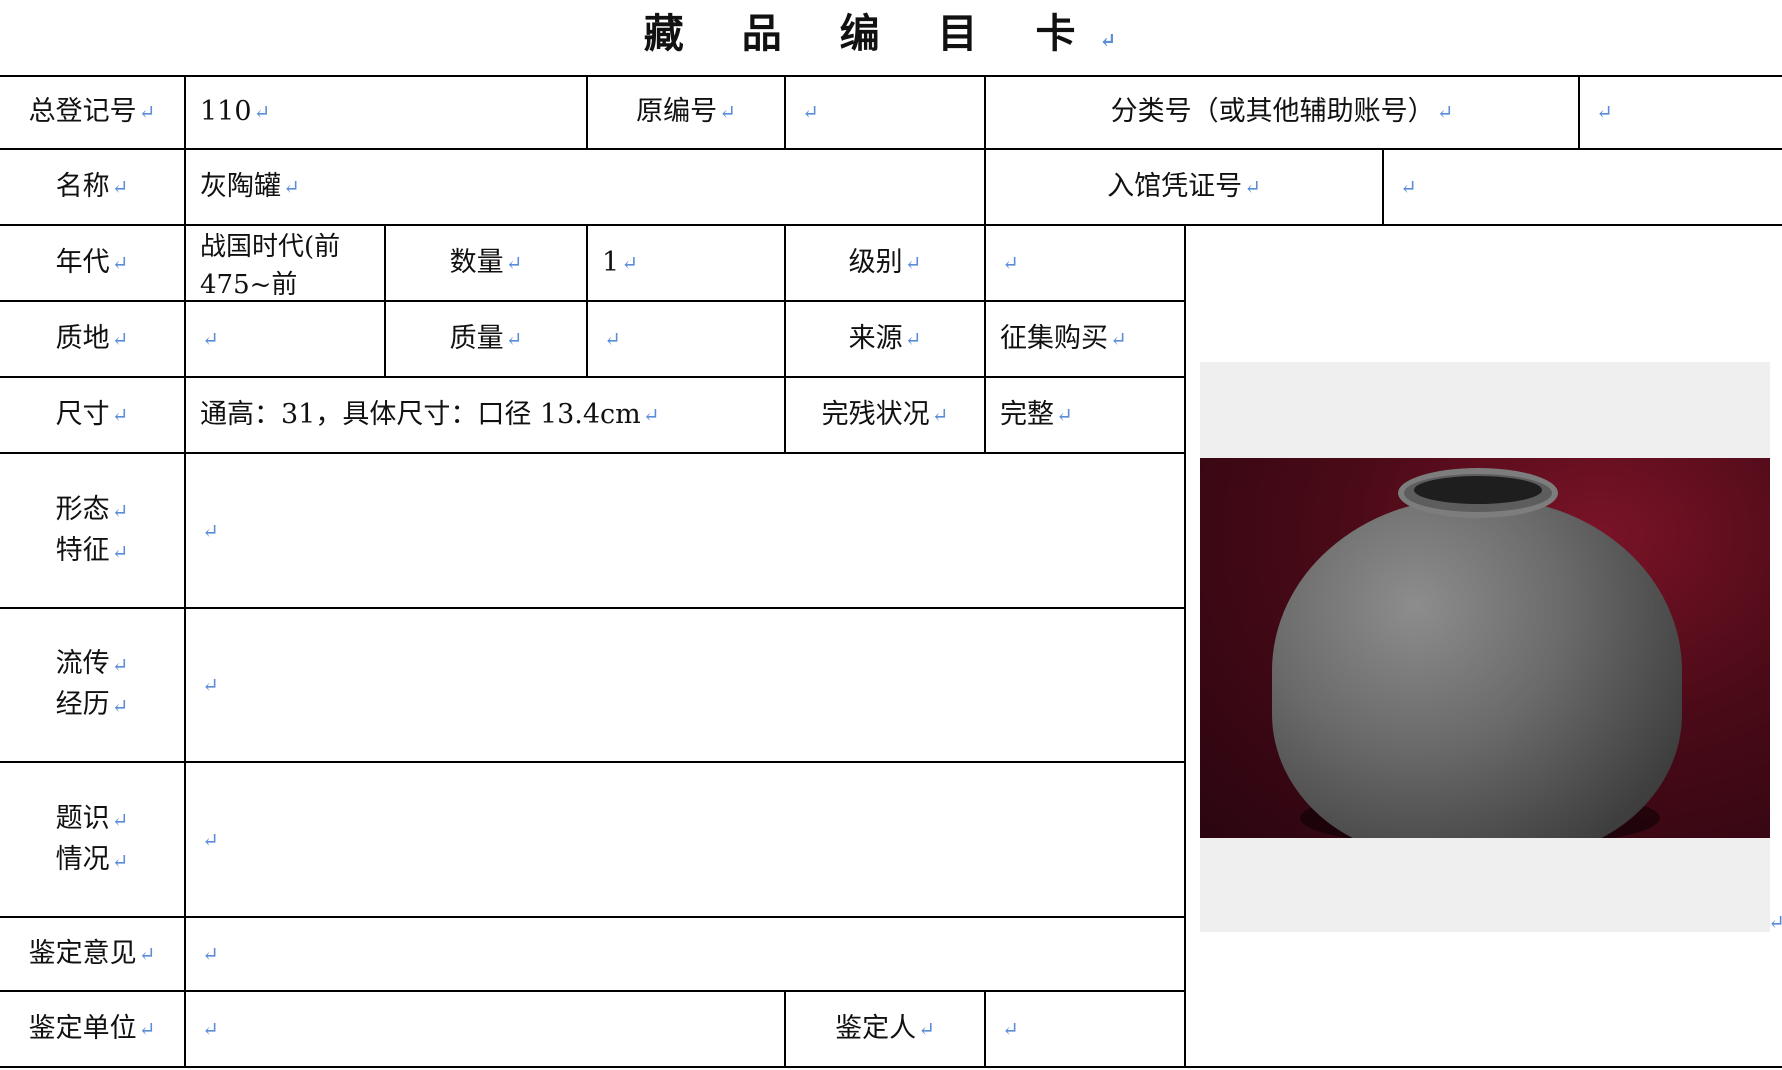  I want to click on label-material: 质地 ↵, so click(92, 338).